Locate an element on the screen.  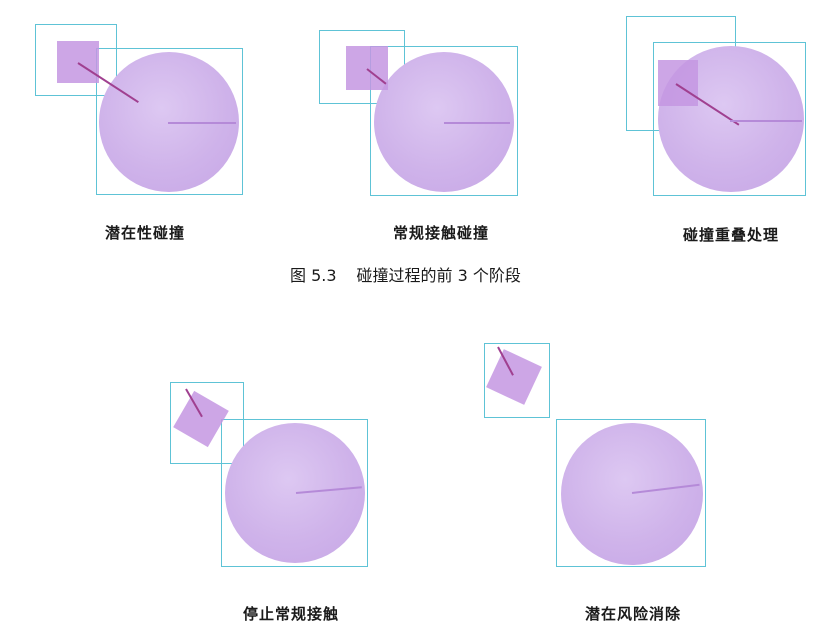
figure-title: 图 5.3 碰撞过程的前 3 个阶段 is located at coordinates (405, 274).